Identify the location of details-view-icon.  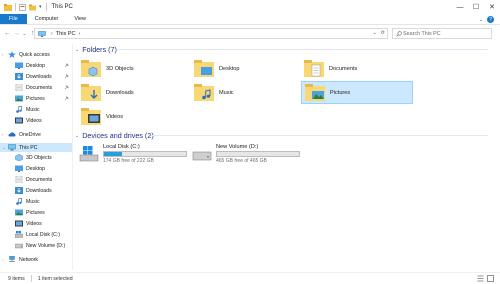
(480, 278).